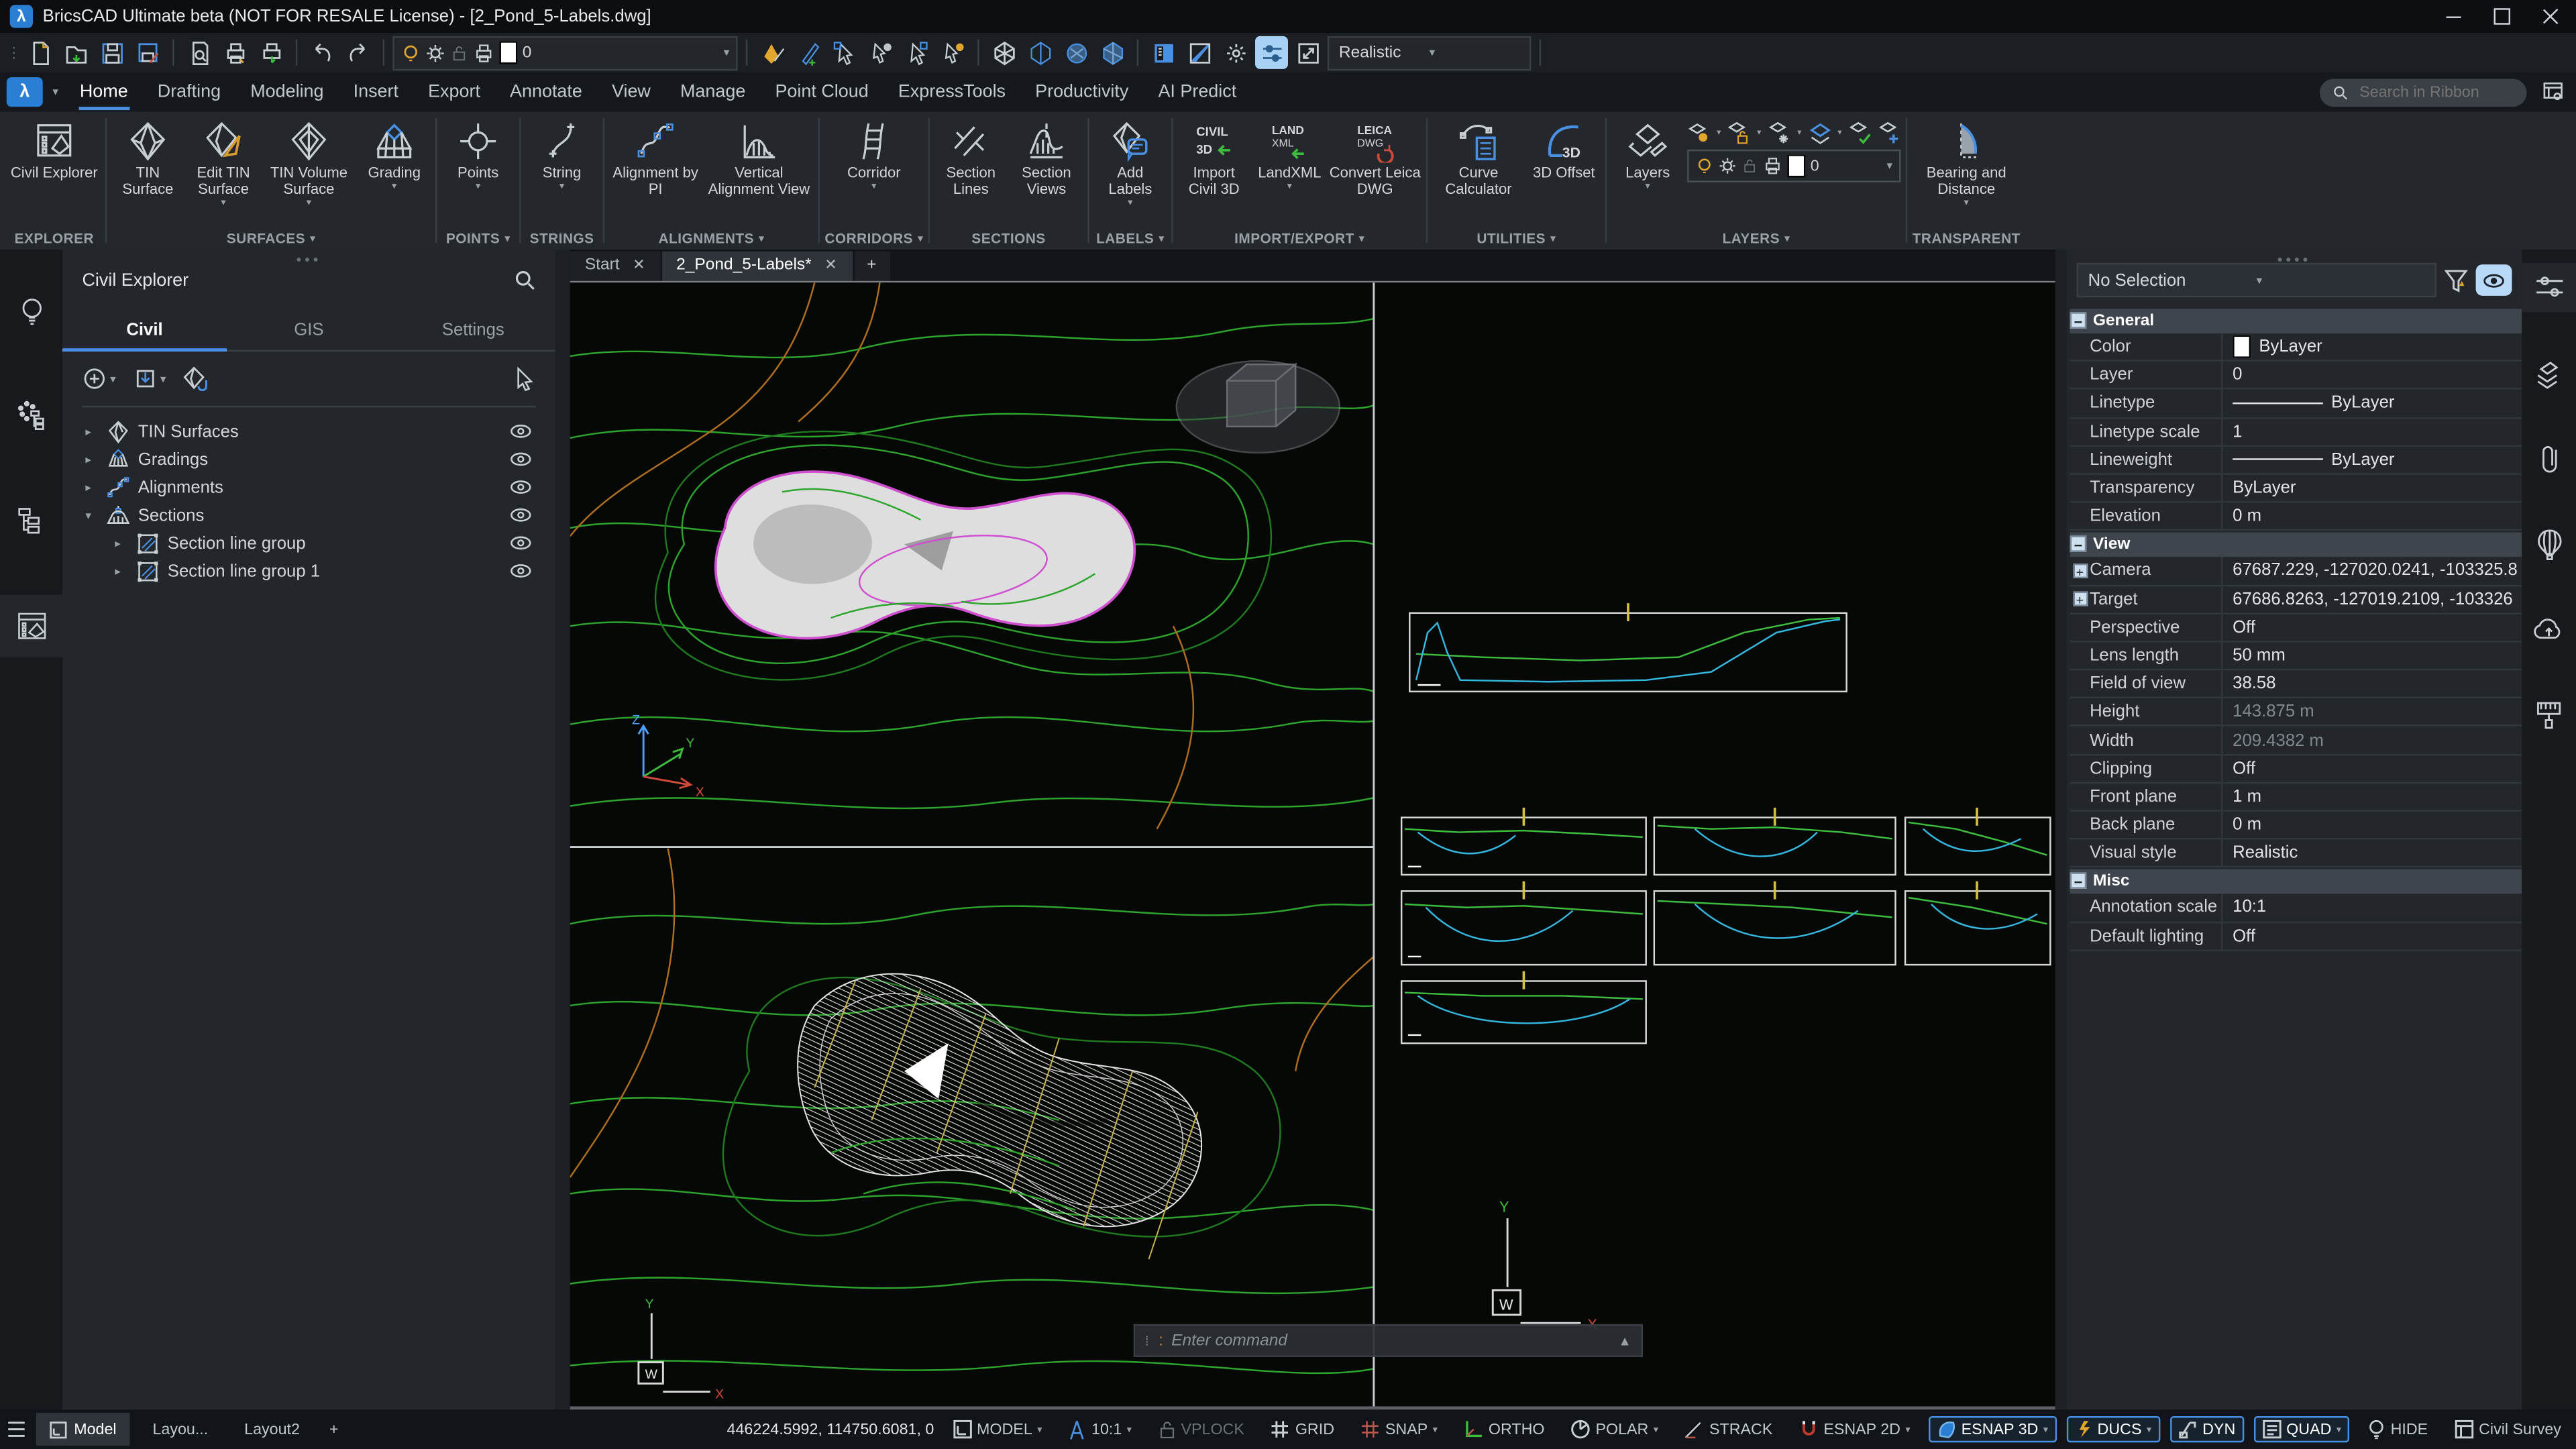 The height and width of the screenshot is (1449, 2576). What do you see at coordinates (2296, 684) in the screenshot?
I see `property-row-field-of-view: Field of view 38.58` at bounding box center [2296, 684].